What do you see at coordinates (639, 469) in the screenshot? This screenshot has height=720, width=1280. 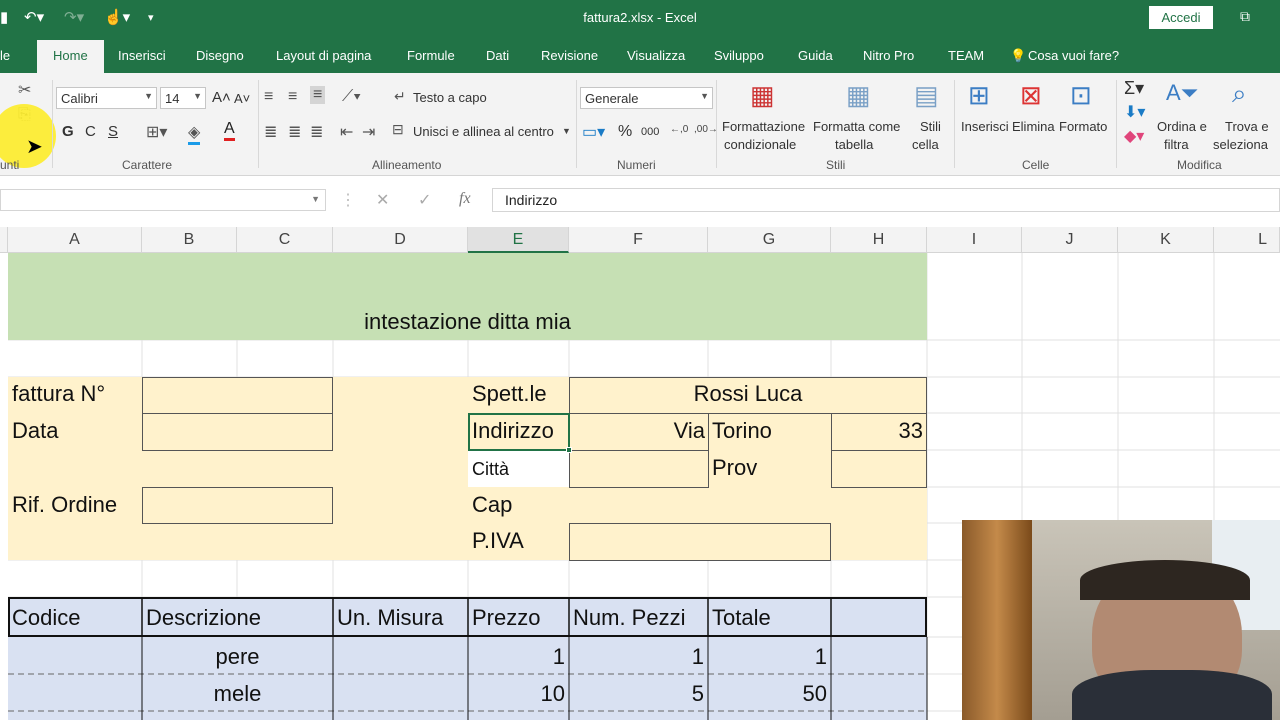 I see `city-field` at bounding box center [639, 469].